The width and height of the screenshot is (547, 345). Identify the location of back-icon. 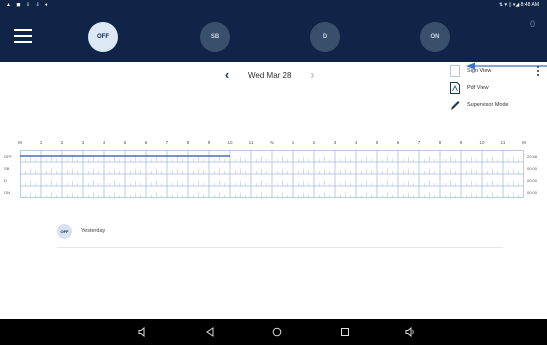
(210, 332).